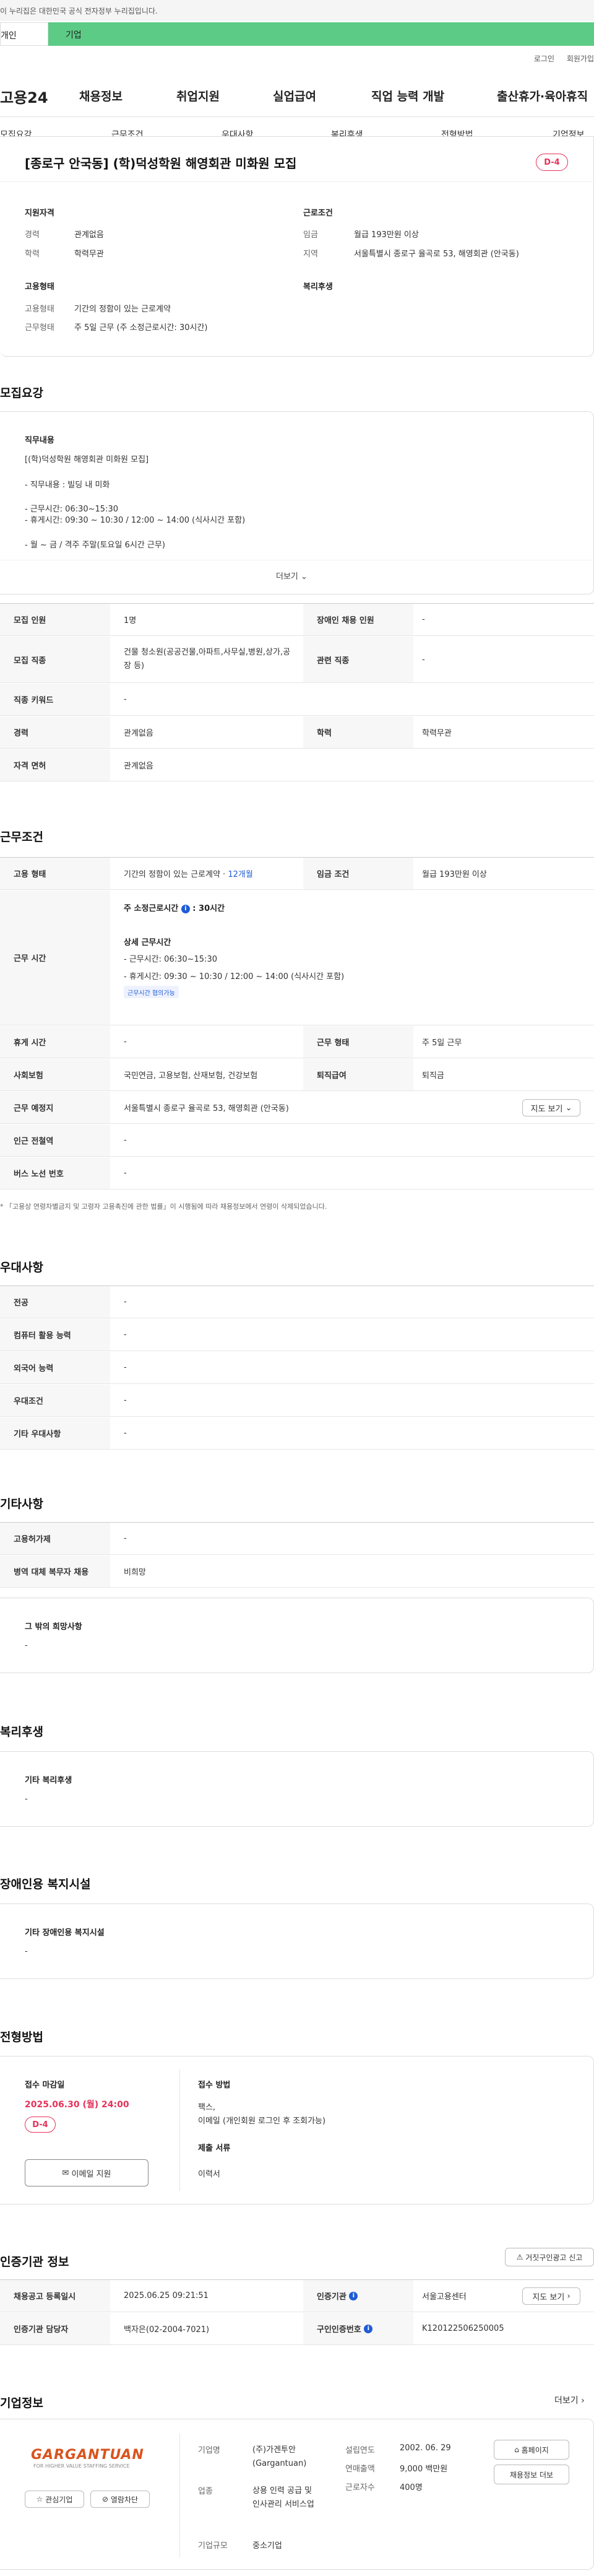  What do you see at coordinates (580, 58) in the screenshot?
I see `signup-link: 회원가입` at bounding box center [580, 58].